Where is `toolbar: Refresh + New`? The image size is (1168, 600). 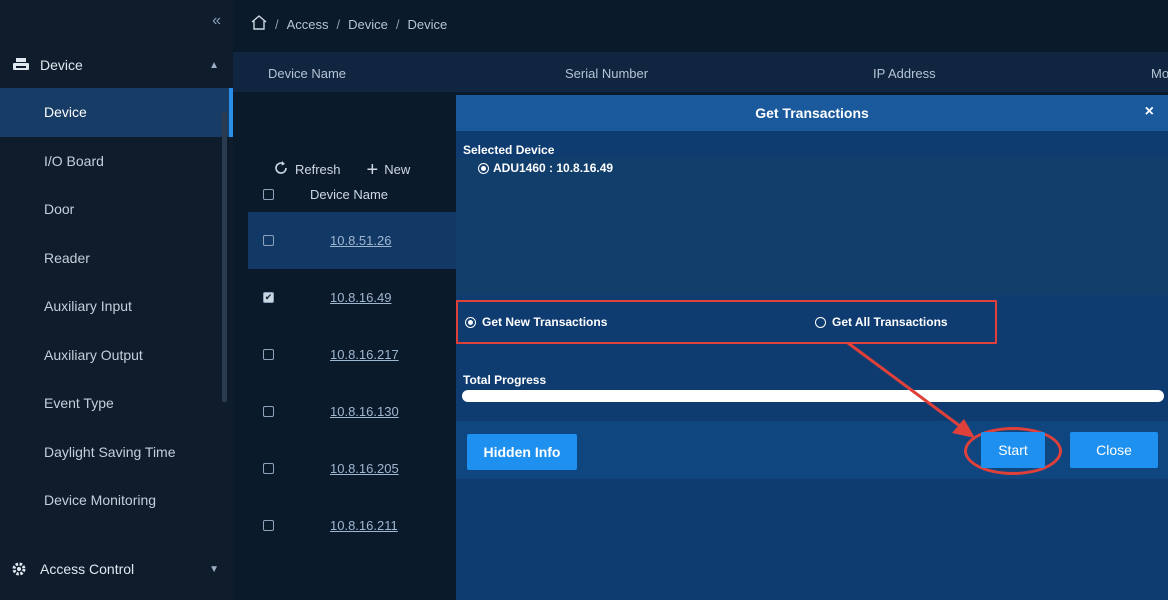 toolbar: Refresh + New is located at coordinates (342, 169).